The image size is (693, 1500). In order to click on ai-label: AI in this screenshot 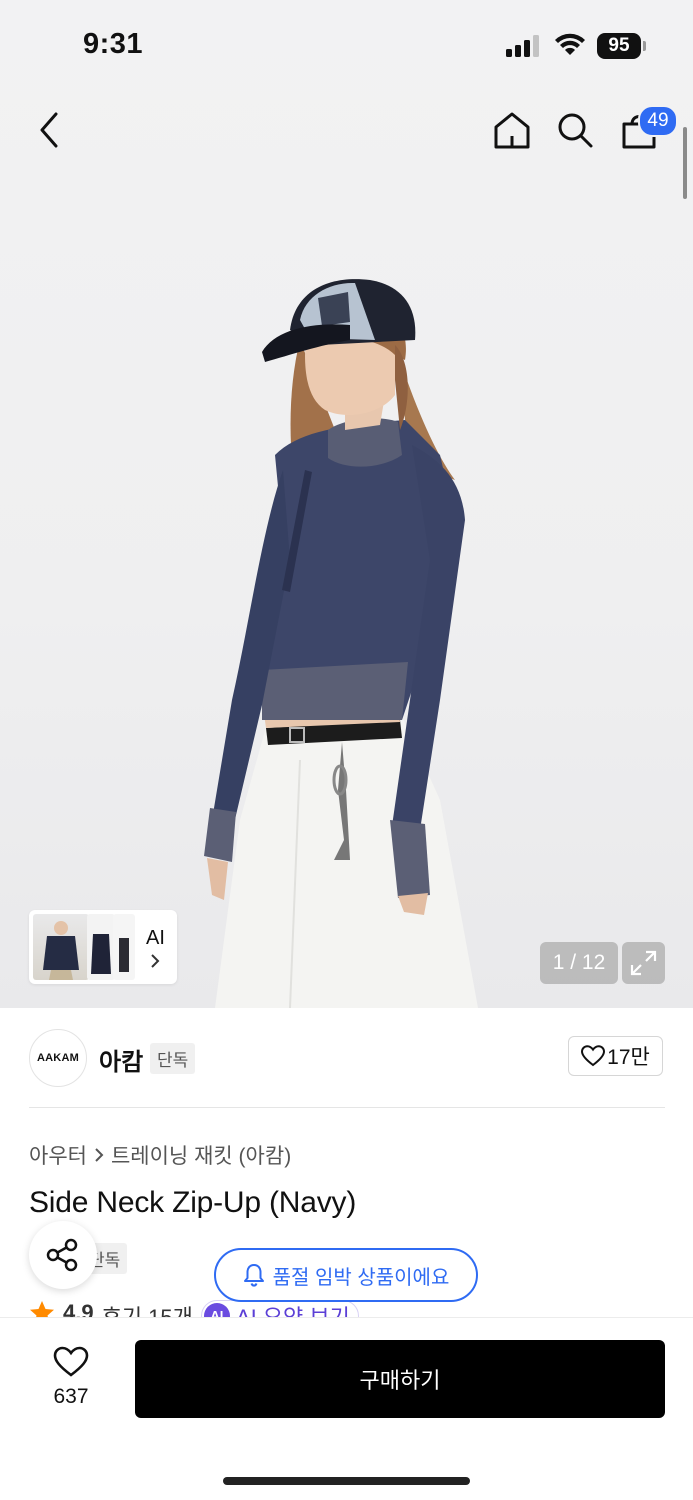, I will do `click(155, 938)`.